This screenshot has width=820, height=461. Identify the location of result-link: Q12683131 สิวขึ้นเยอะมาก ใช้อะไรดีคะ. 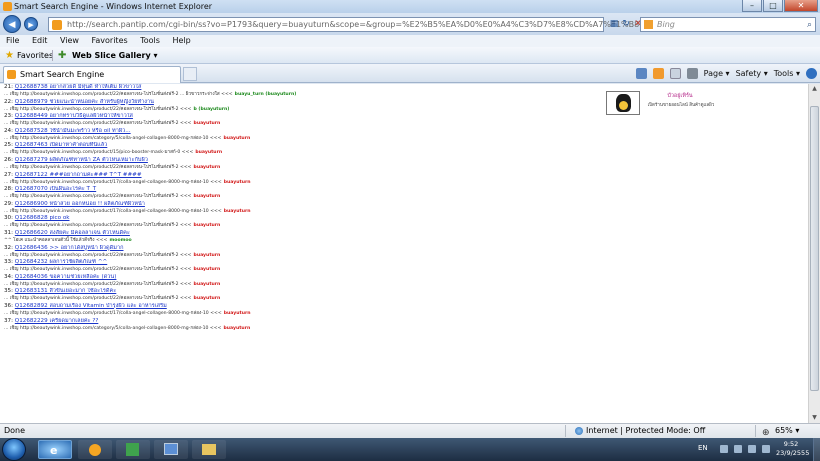
(66, 291).